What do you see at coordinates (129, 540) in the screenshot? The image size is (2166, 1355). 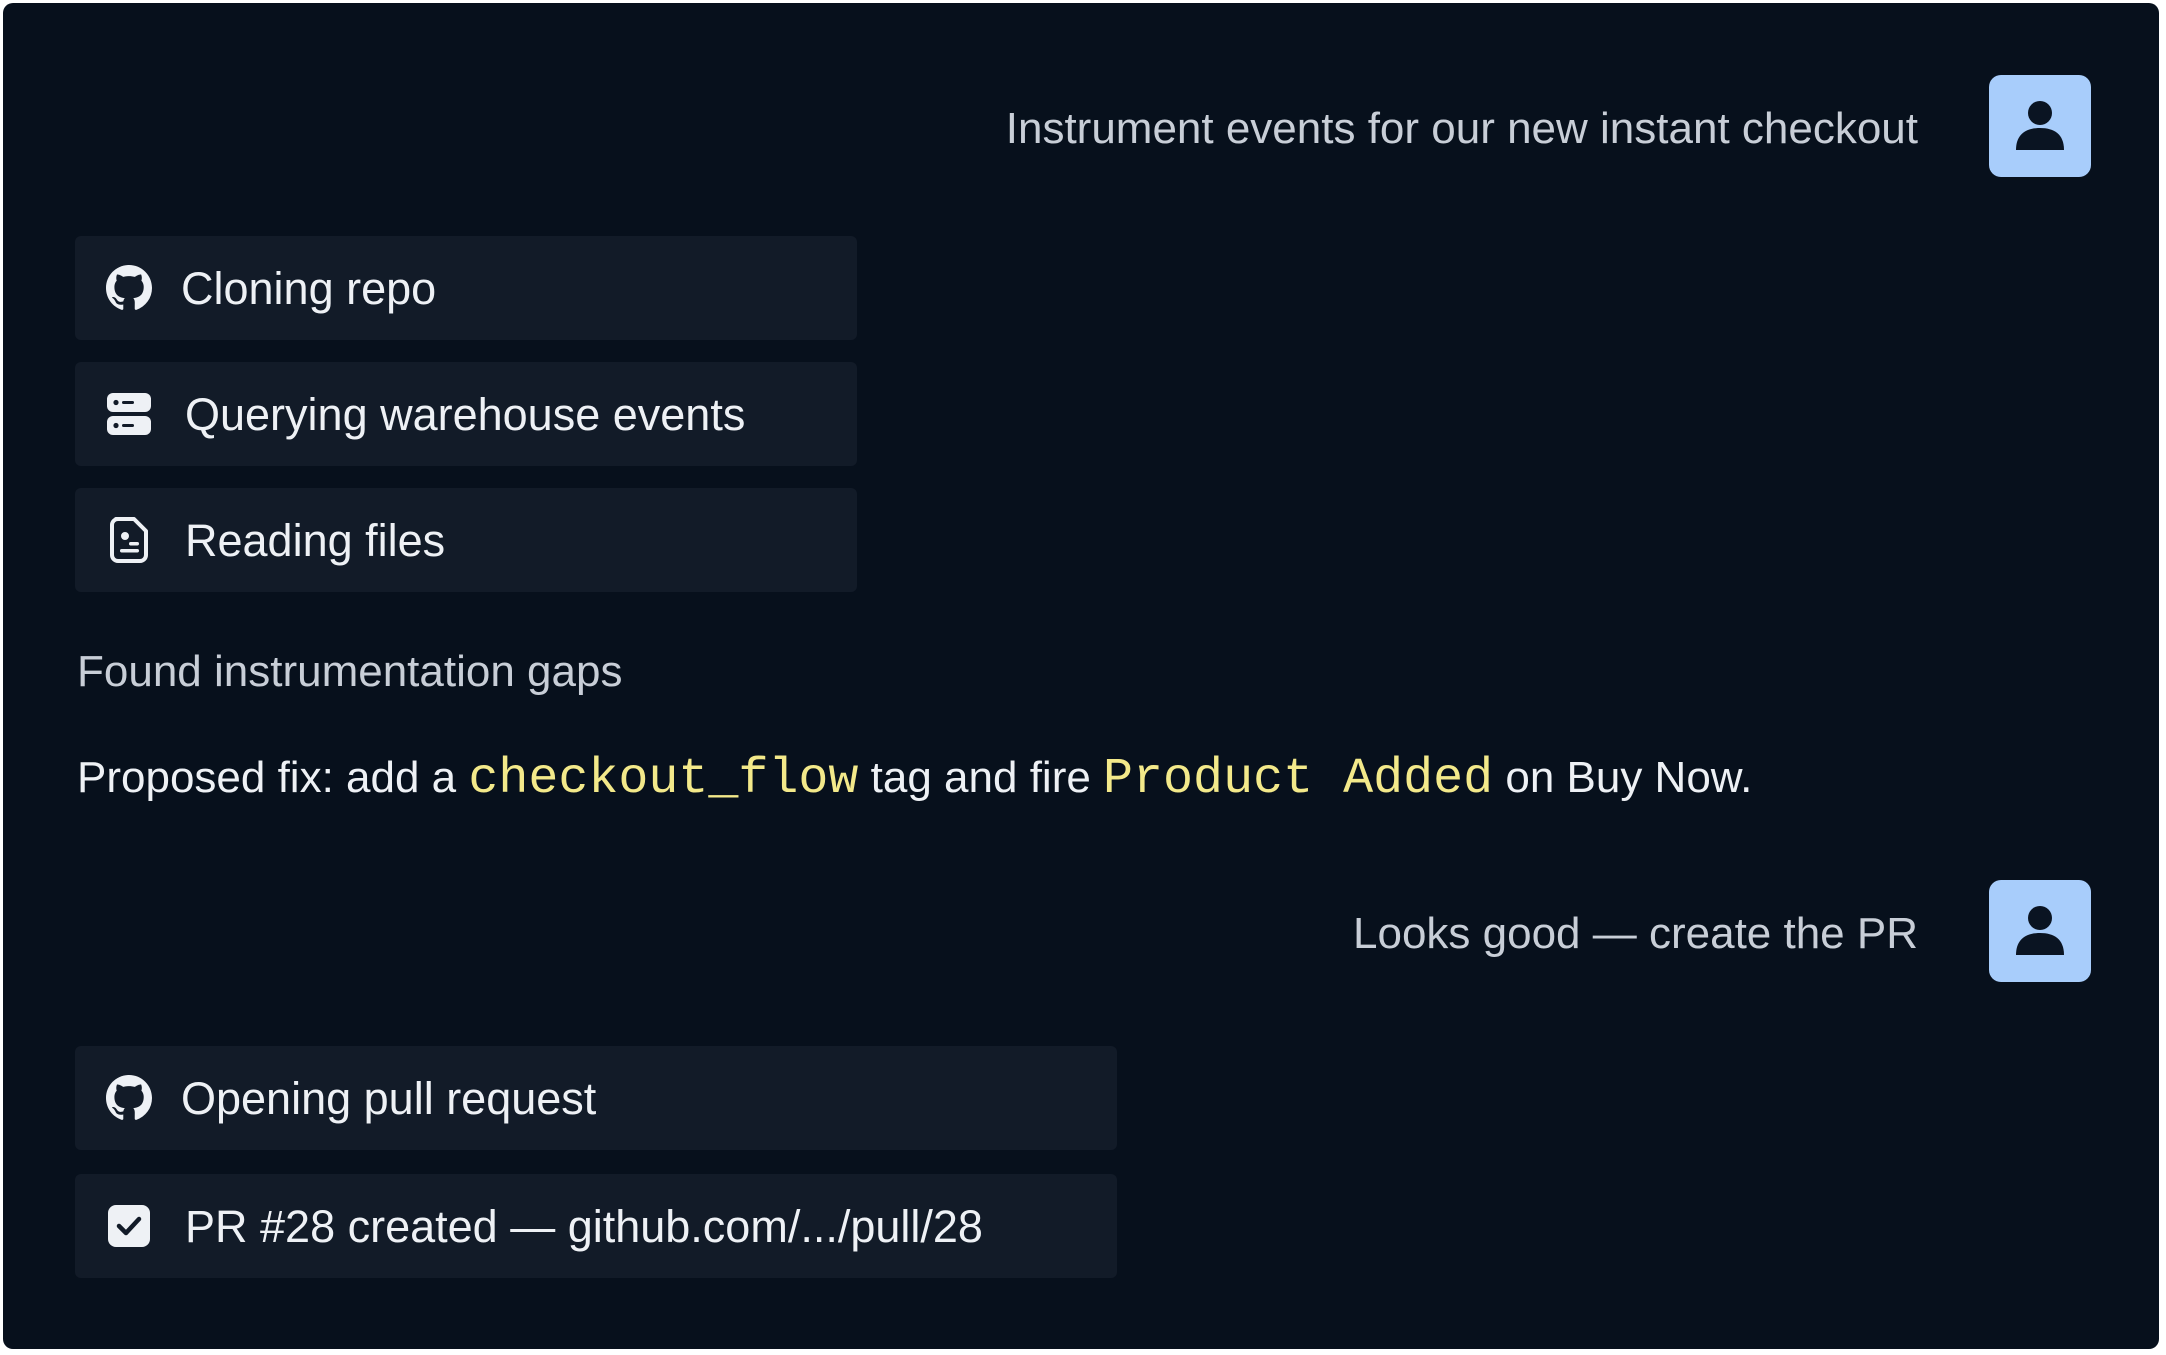 I see `file-icon` at bounding box center [129, 540].